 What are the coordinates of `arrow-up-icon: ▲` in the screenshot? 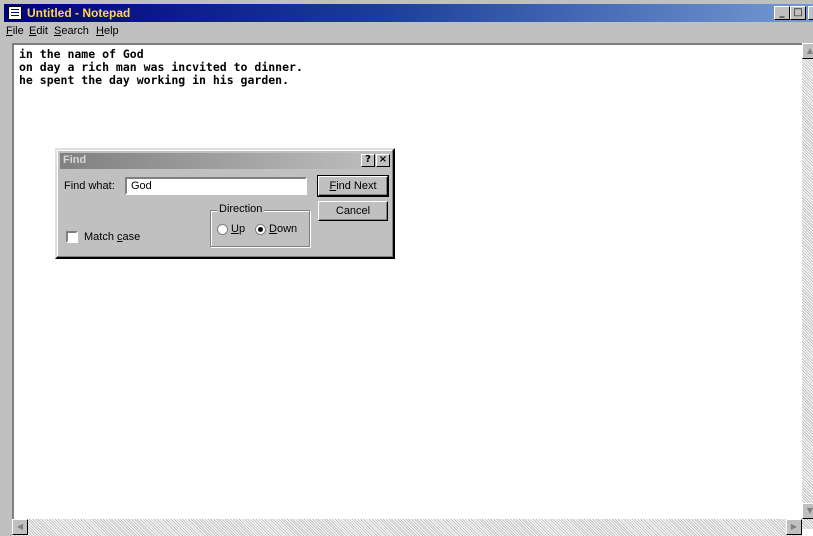 It's located at (807, 51).